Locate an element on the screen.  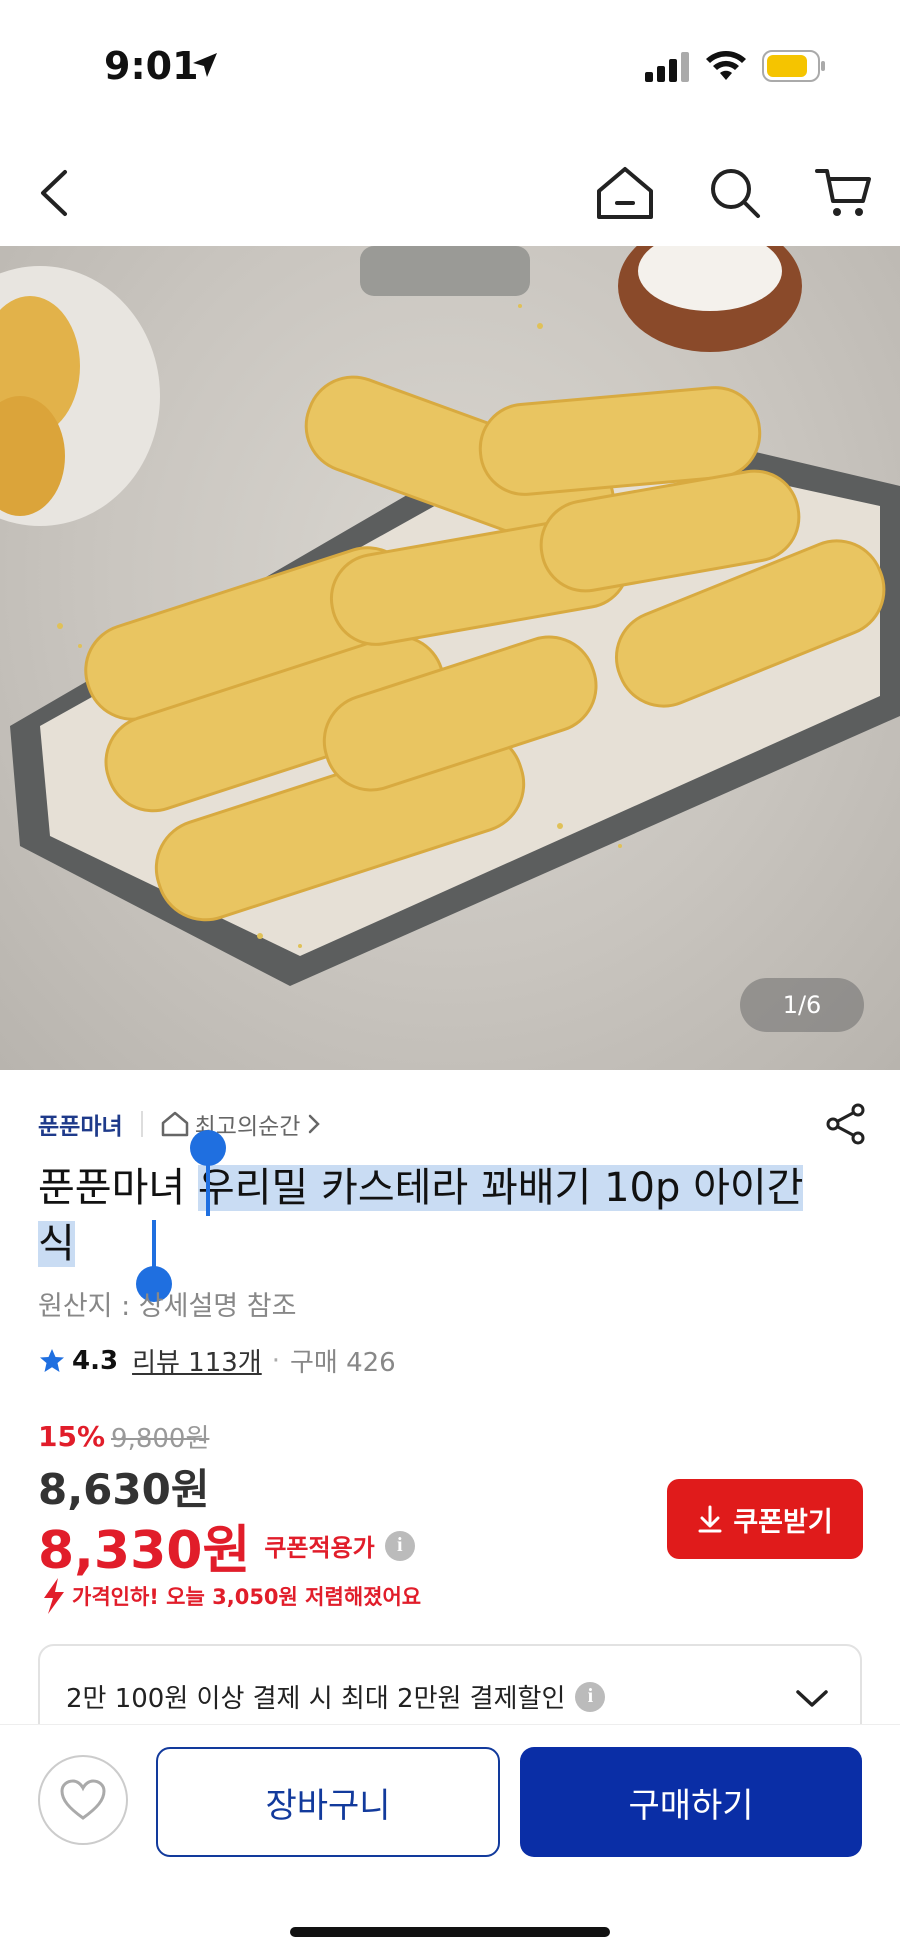
coupon-download-button: 쿠폰받기 is located at coordinates (765, 1519).